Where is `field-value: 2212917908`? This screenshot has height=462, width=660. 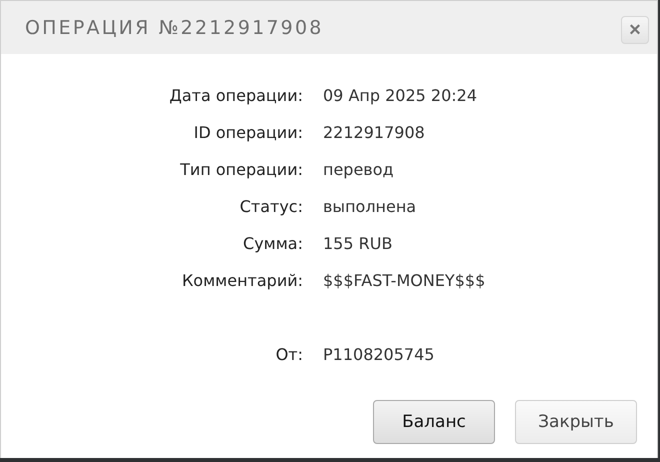
field-value: 2212917908 is located at coordinates (374, 133).